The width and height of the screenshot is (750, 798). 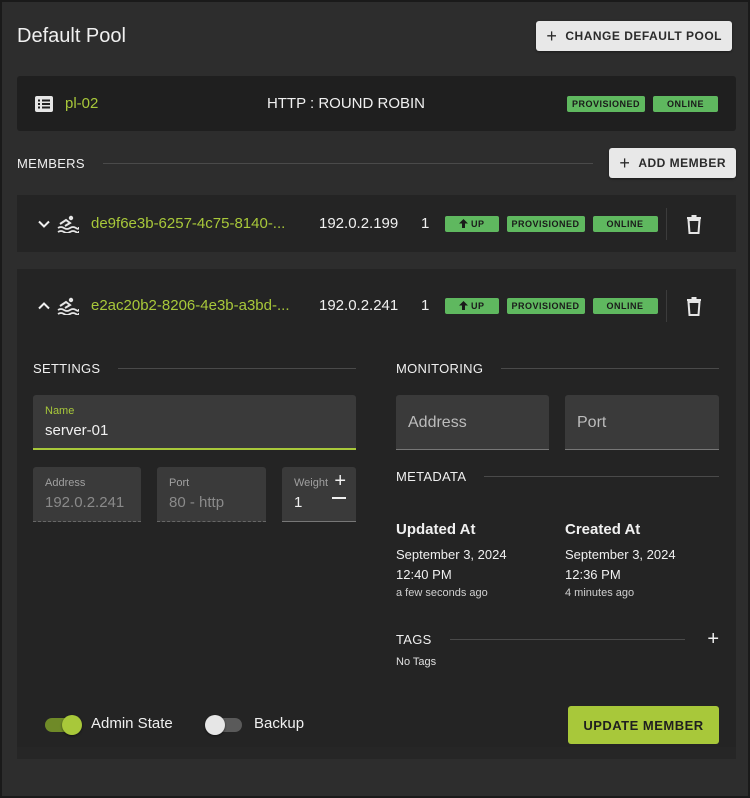 What do you see at coordinates (359, 223) in the screenshot?
I see `member-ip: 192.0.2.199` at bounding box center [359, 223].